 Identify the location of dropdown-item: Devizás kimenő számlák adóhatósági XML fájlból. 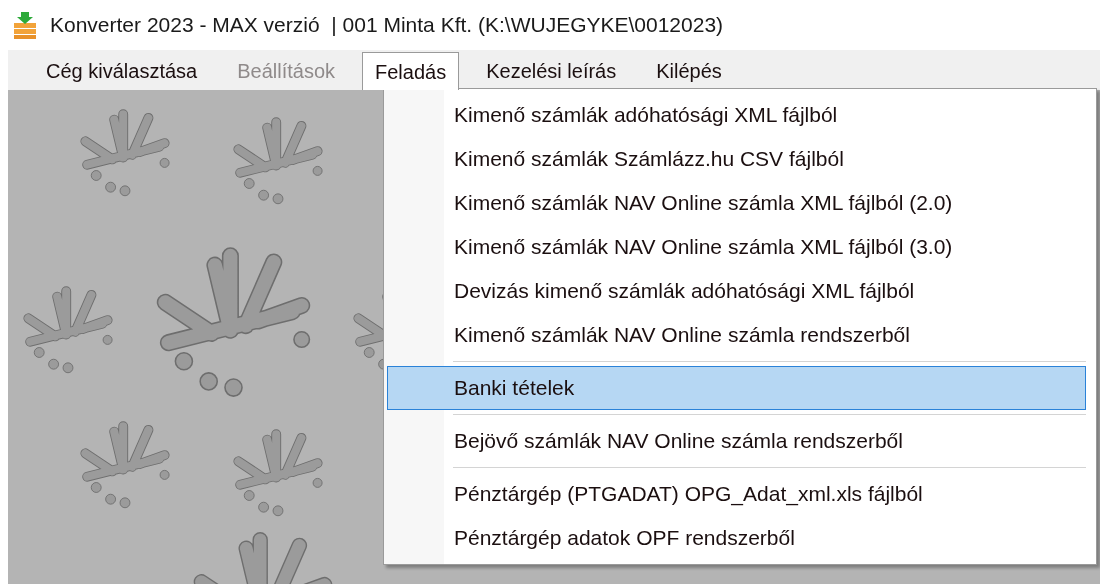
(736, 291).